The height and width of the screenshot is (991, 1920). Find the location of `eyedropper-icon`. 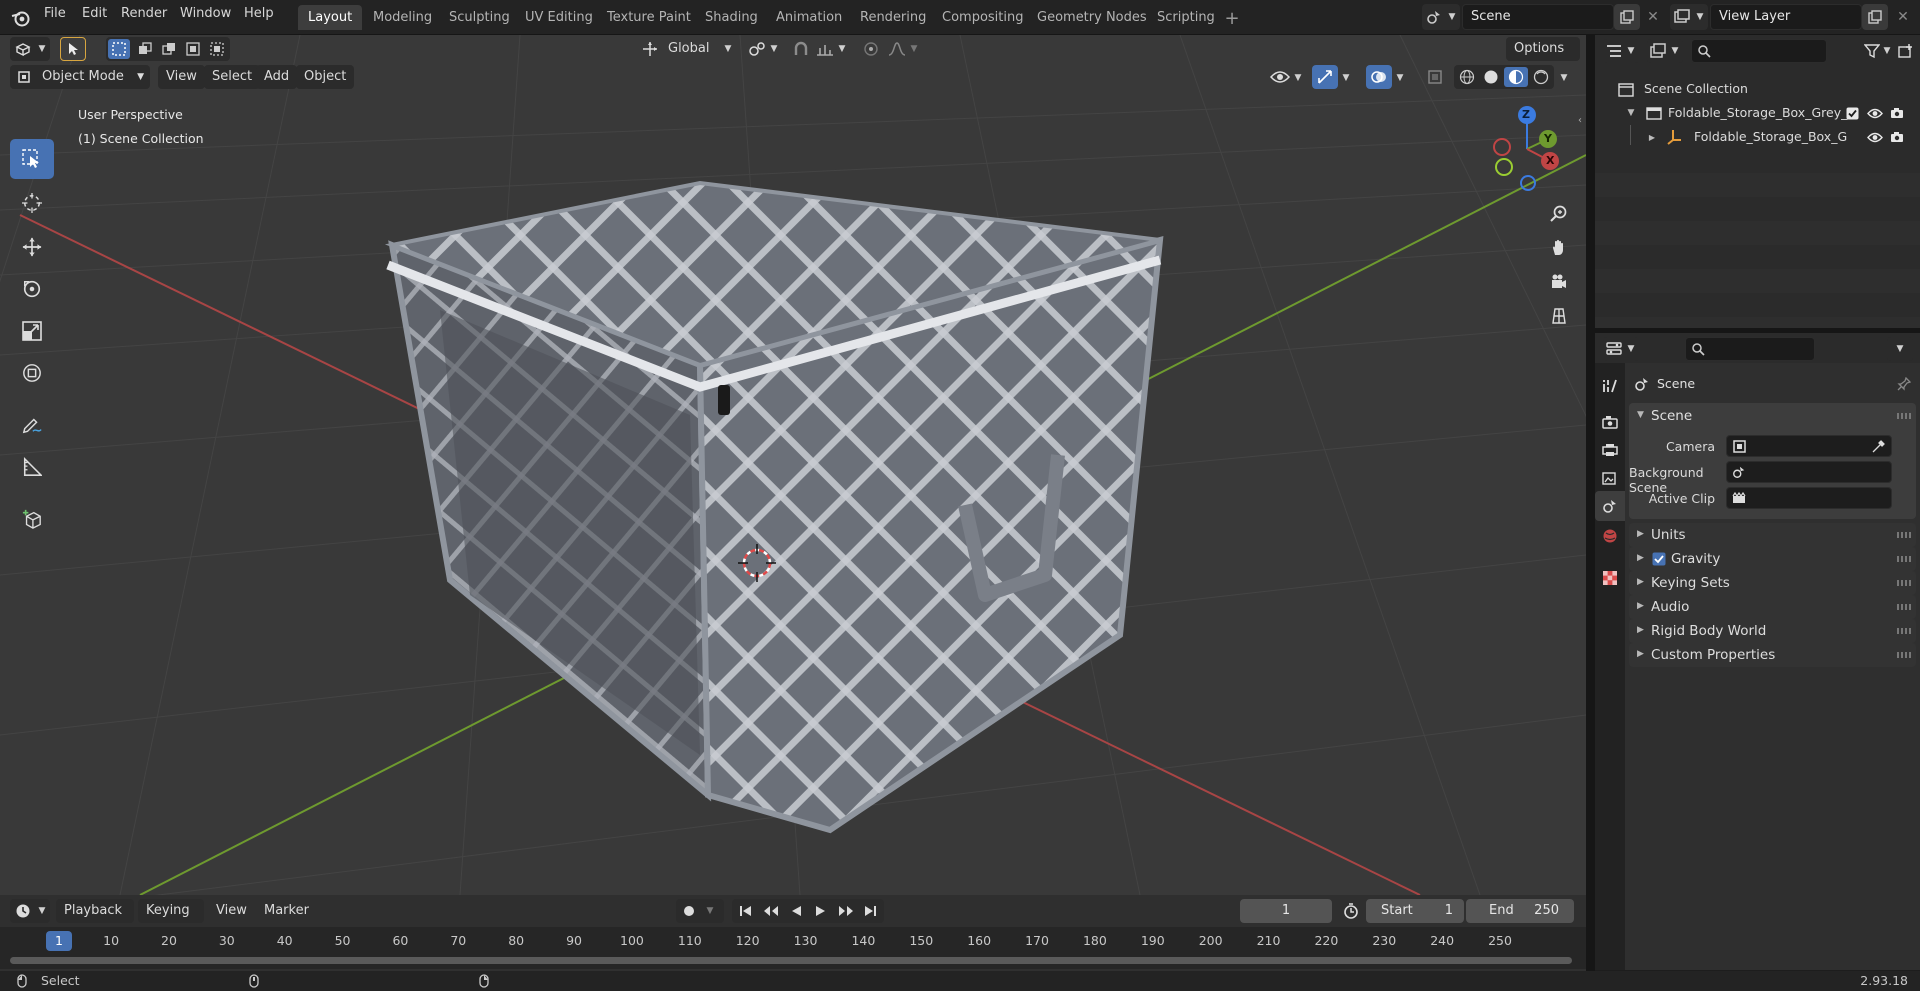

eyedropper-icon is located at coordinates (1878, 446).